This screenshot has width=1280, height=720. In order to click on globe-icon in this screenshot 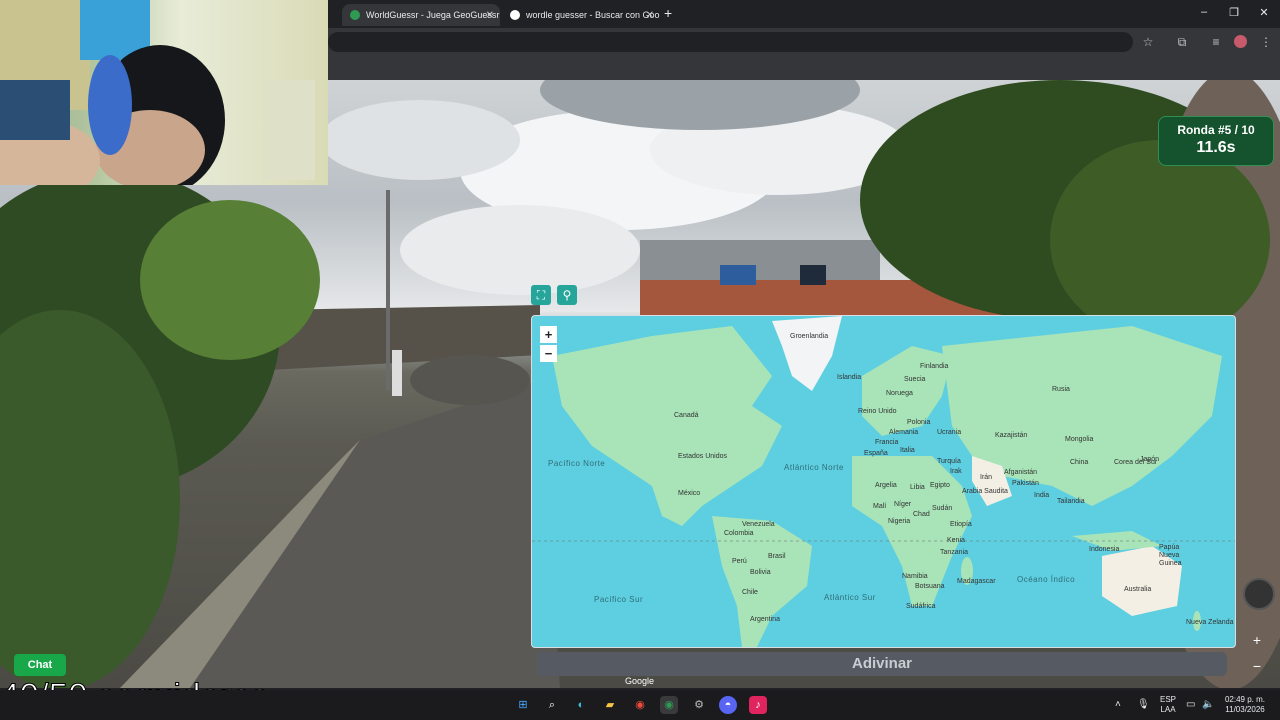, I will do `click(355, 15)`.